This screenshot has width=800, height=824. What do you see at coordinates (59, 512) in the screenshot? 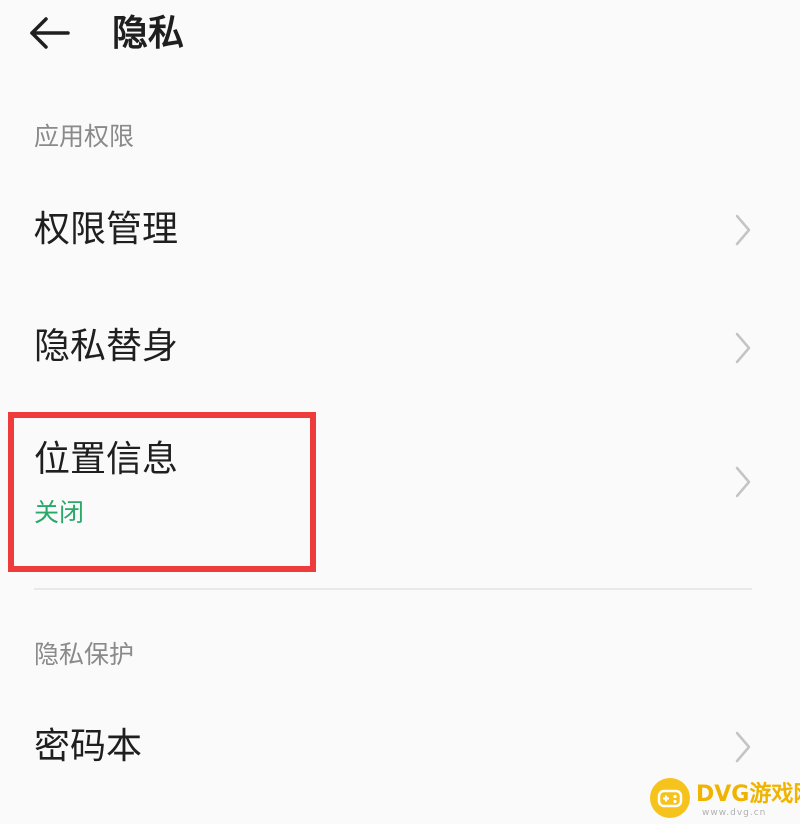
I see `status-text: 关闭` at bounding box center [59, 512].